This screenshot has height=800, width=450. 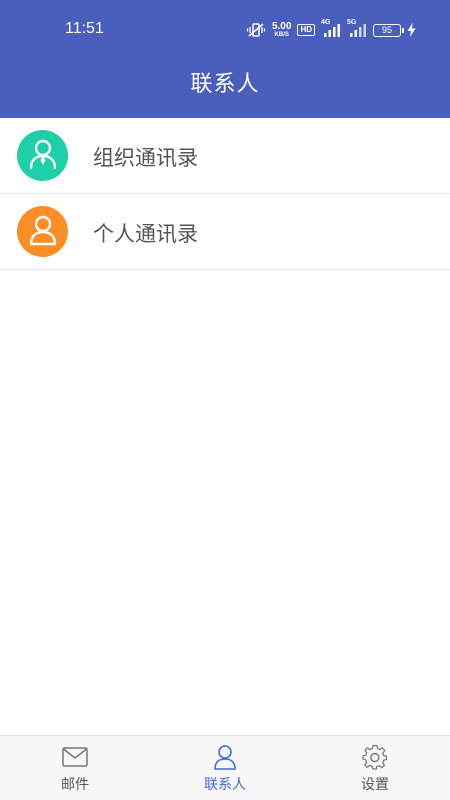 I want to click on bottom-tab-bar: 邮件 联系人 设置, so click(x=225, y=767).